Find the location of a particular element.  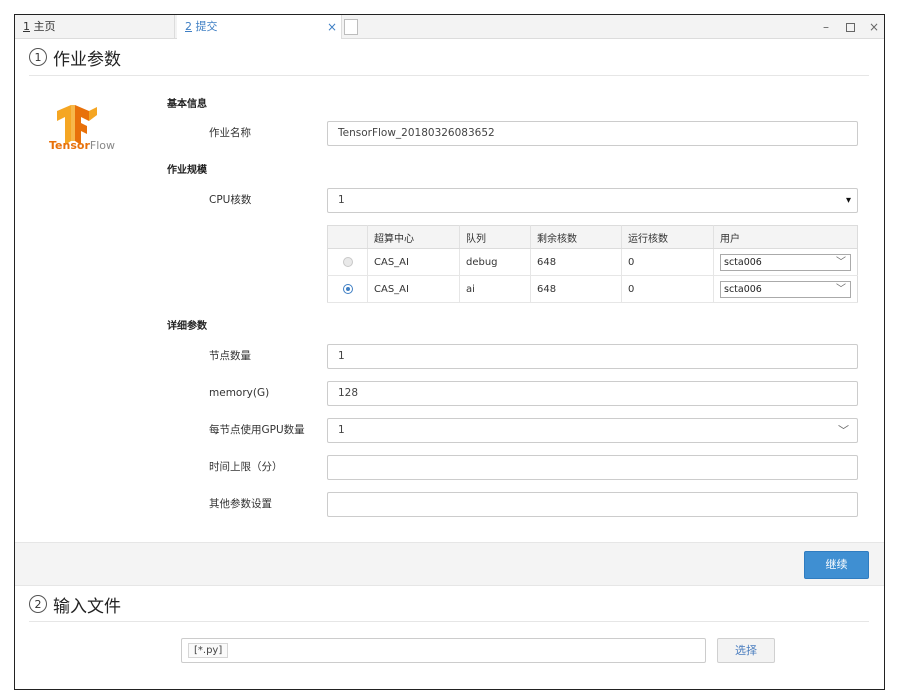

step-number-2: 2 is located at coordinates (38, 604).